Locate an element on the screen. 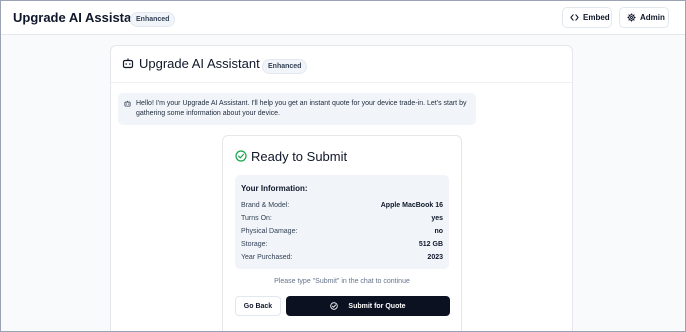 This screenshot has width=686, height=332. info-label: Storage: is located at coordinates (254, 244).